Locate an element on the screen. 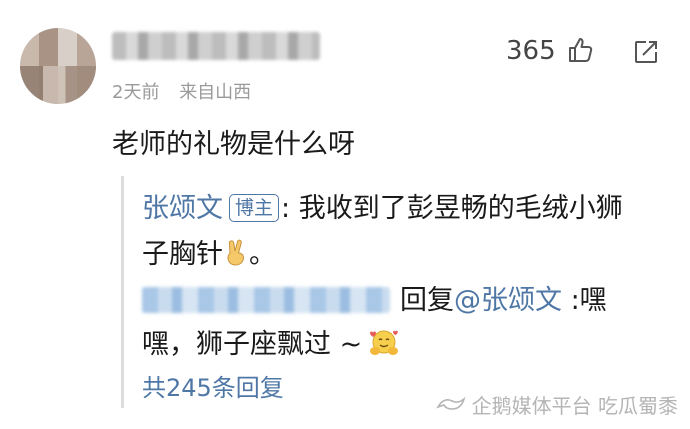  comment-time: 2天前 is located at coordinates (136, 92).